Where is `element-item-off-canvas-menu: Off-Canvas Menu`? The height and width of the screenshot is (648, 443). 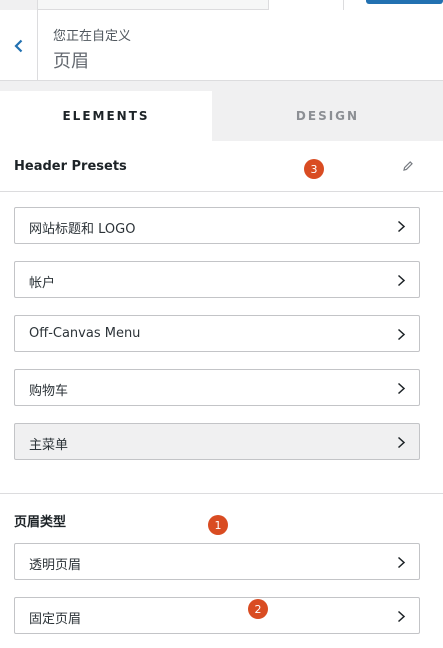
element-item-off-canvas-menu: Off-Canvas Menu is located at coordinates (217, 333).